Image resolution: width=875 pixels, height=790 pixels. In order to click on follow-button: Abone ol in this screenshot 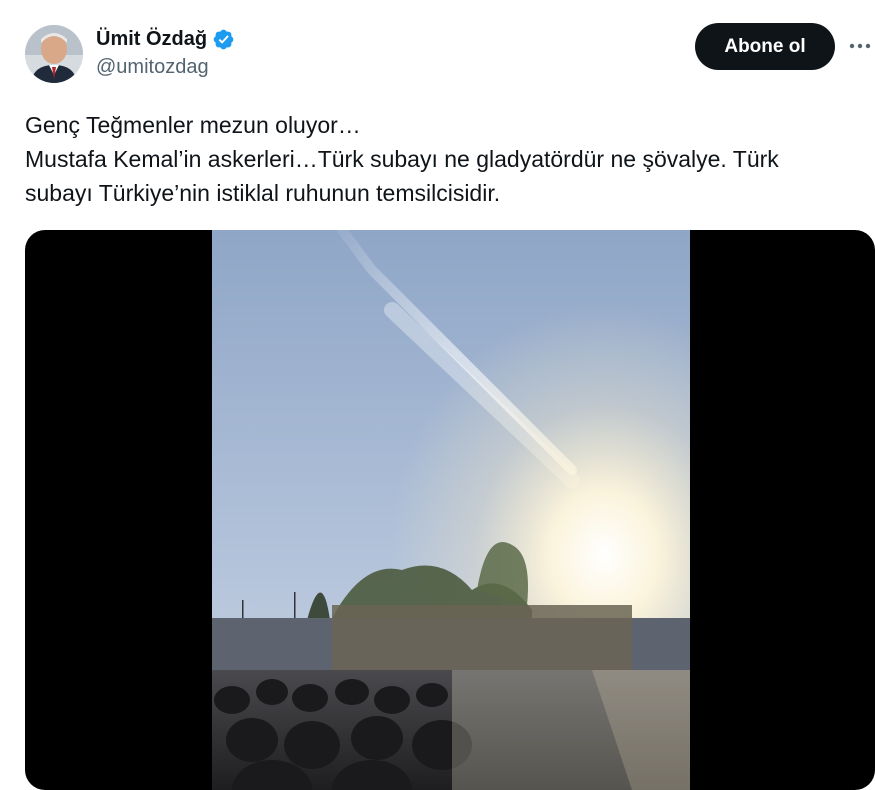, I will do `click(765, 46)`.